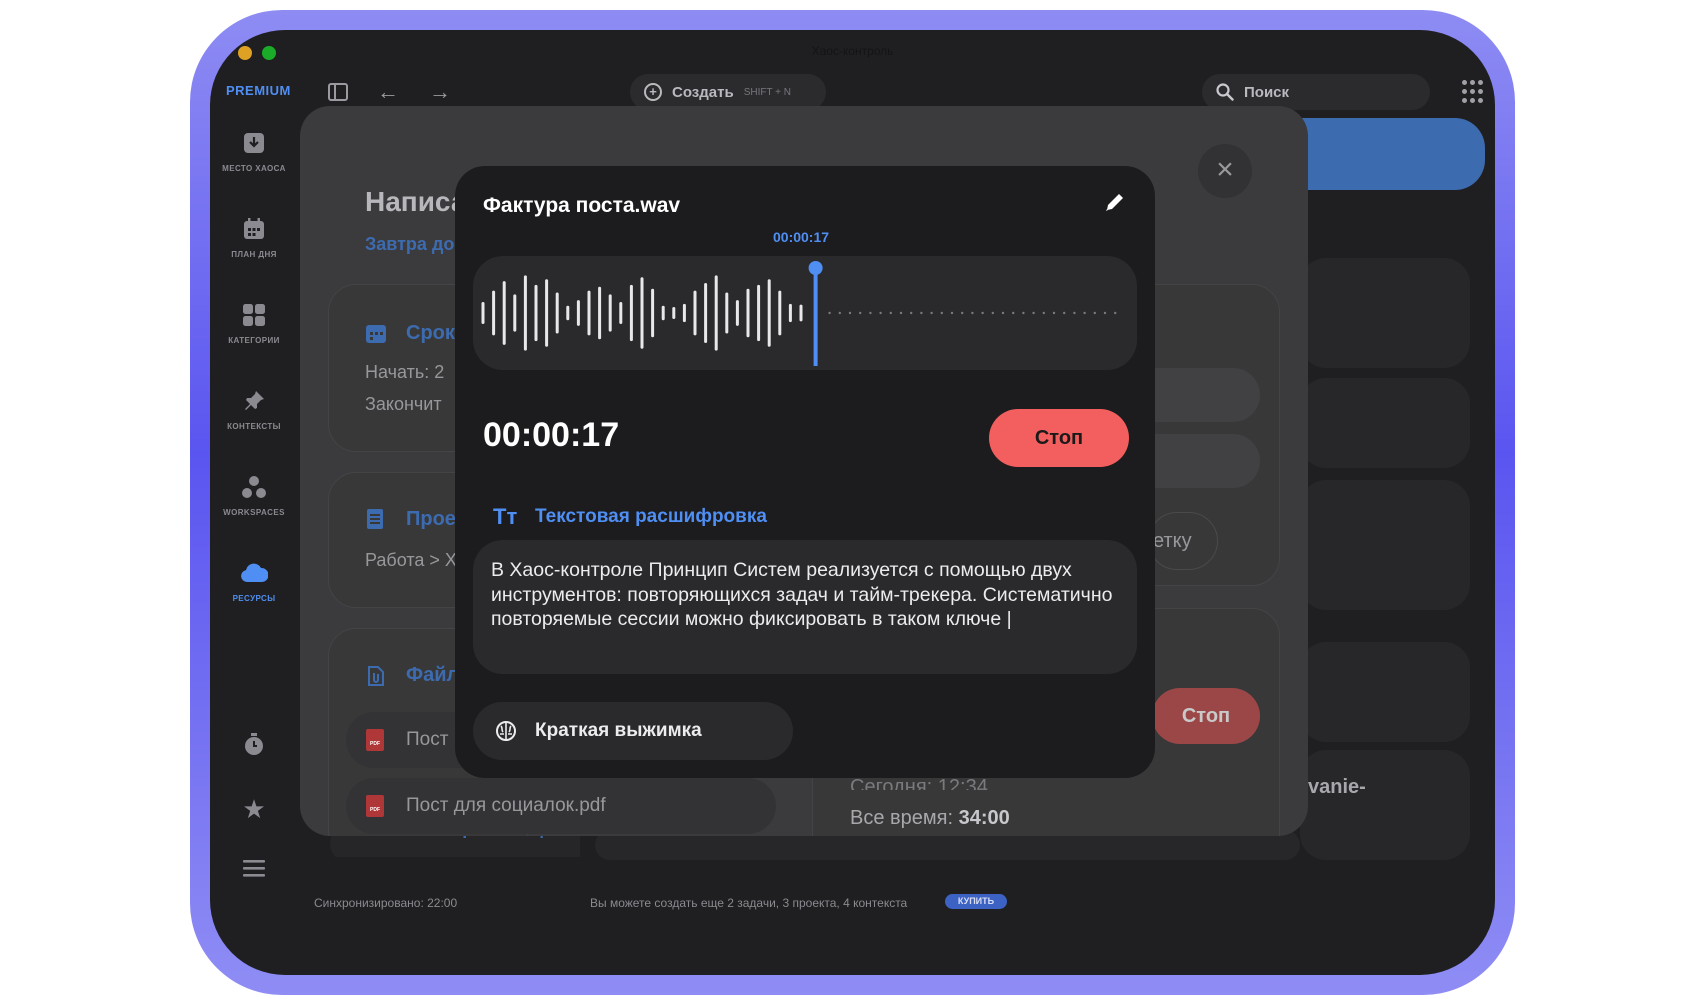 This screenshot has width=1700, height=1000. What do you see at coordinates (254, 573) in the screenshot?
I see `cloud-icon` at bounding box center [254, 573].